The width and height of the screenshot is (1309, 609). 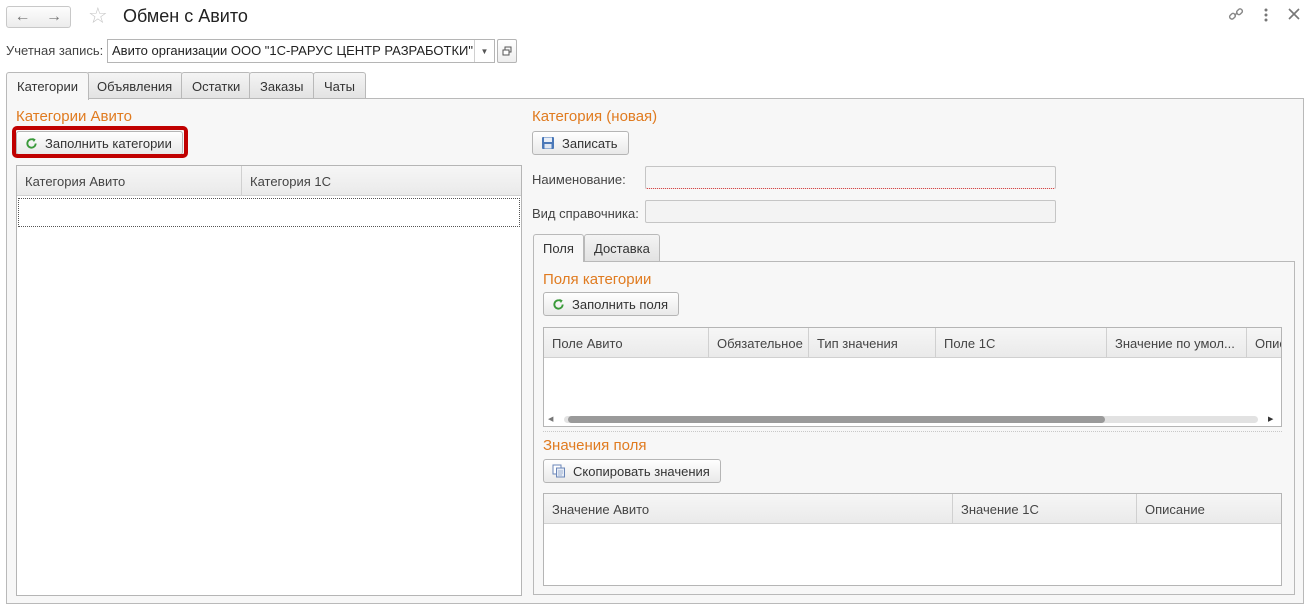 I want to click on category-fields-title: Поля категории, so click(x=597, y=279).